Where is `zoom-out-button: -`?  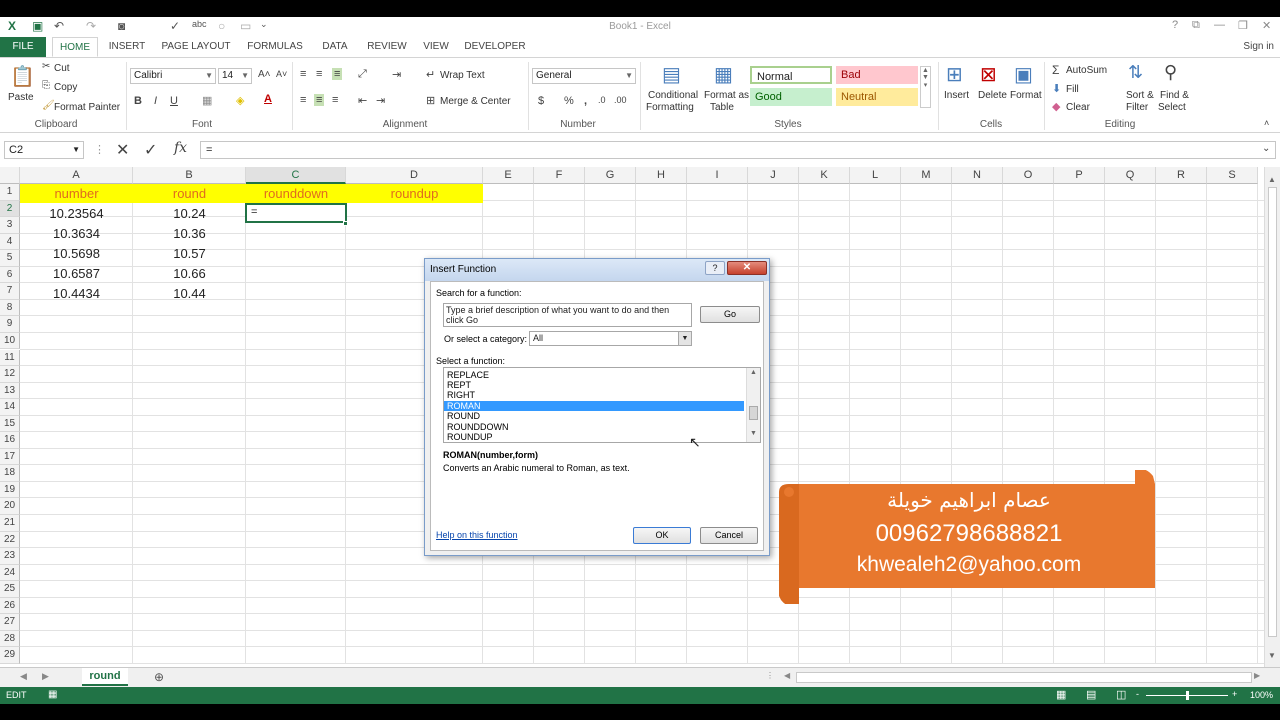
zoom-out-button: - is located at coordinates (1137, 694).